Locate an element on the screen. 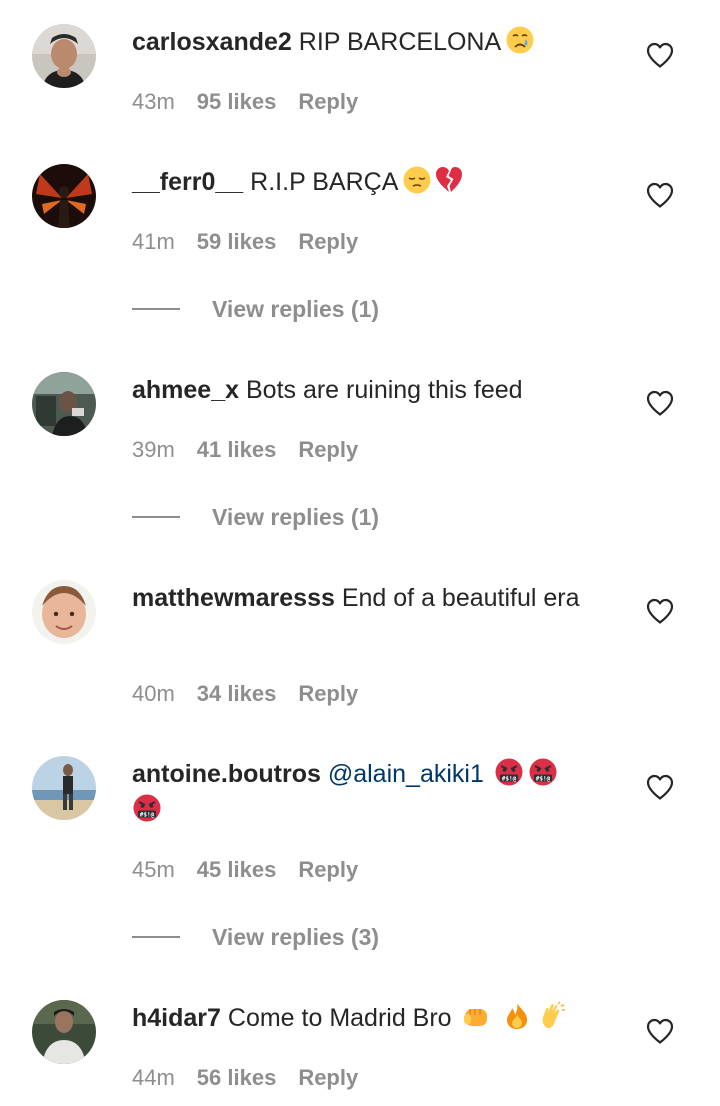 This screenshot has width=720, height=1106. comment-body: Bots are ruining this feed is located at coordinates (384, 390).